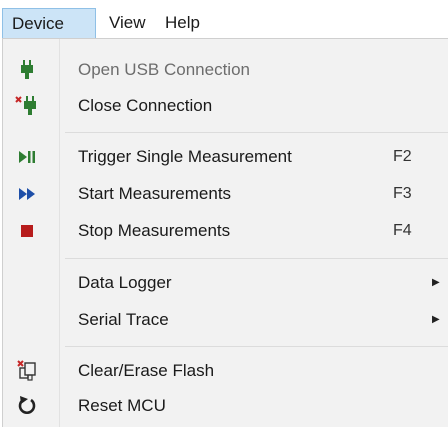  I want to click on menu-item-label: Reset MCU, so click(122, 405).